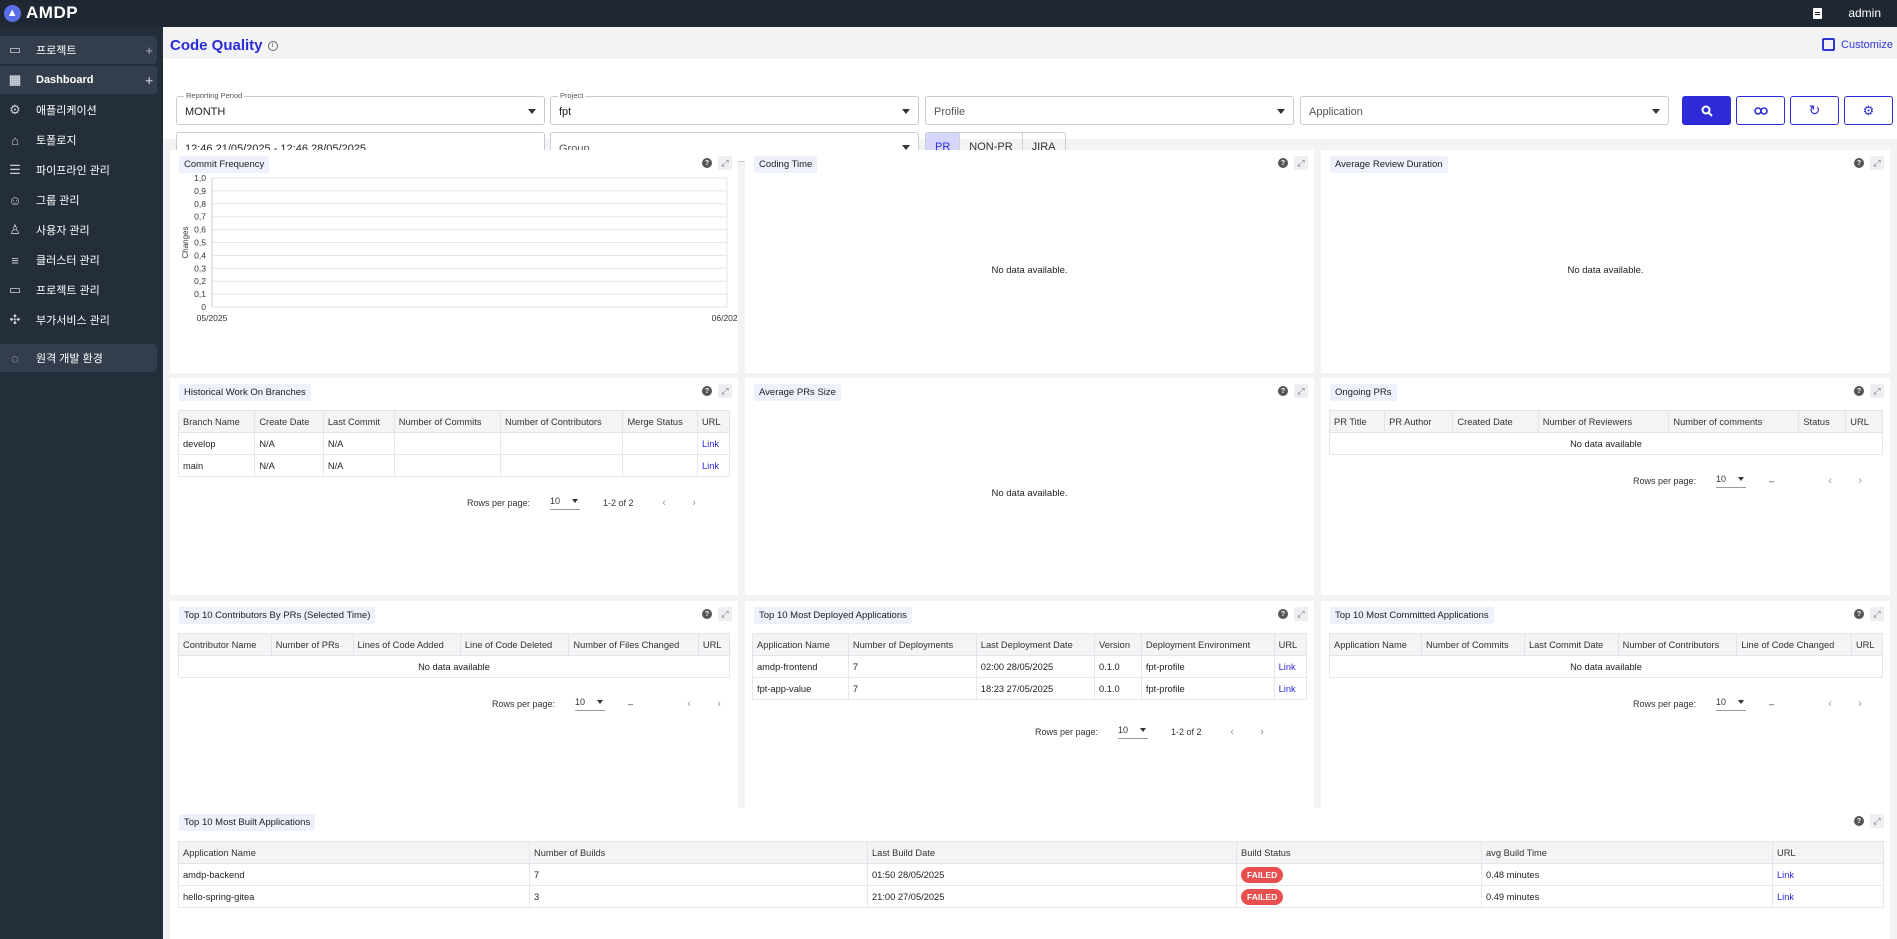  I want to click on column-header: Number of comments, so click(1734, 421).